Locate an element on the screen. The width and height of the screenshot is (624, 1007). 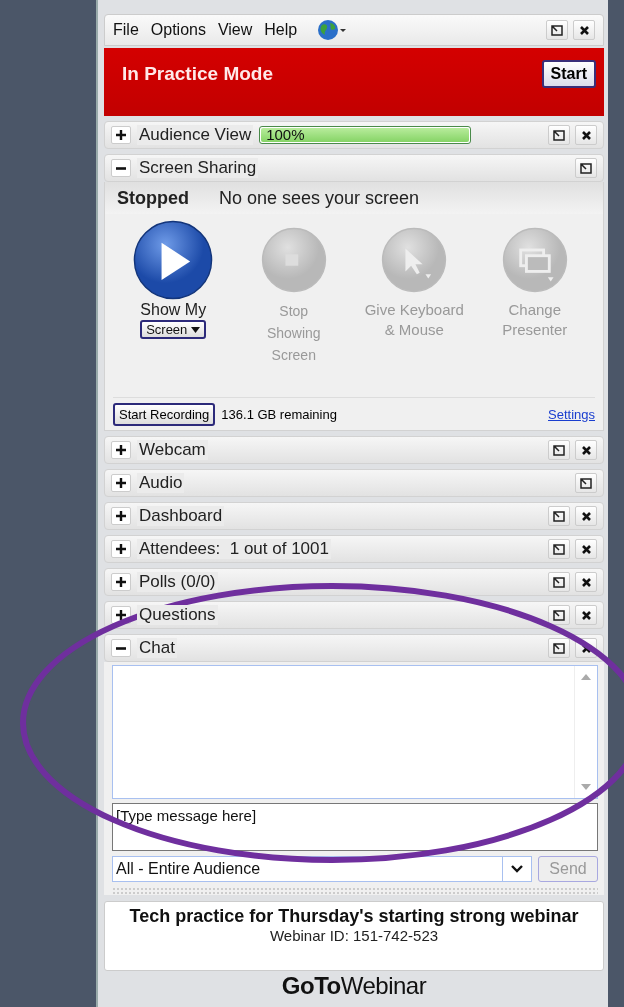
webinar-title: Tech practice for Thursday's starting strong webinar is located at coordinates (354, 916).